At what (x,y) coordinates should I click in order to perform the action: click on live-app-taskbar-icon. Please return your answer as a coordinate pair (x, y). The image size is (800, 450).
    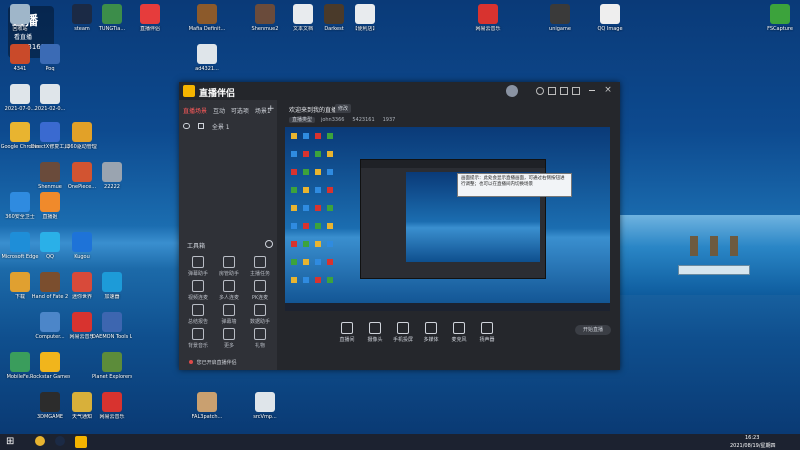
    Looking at the image, I should click on (81, 442).